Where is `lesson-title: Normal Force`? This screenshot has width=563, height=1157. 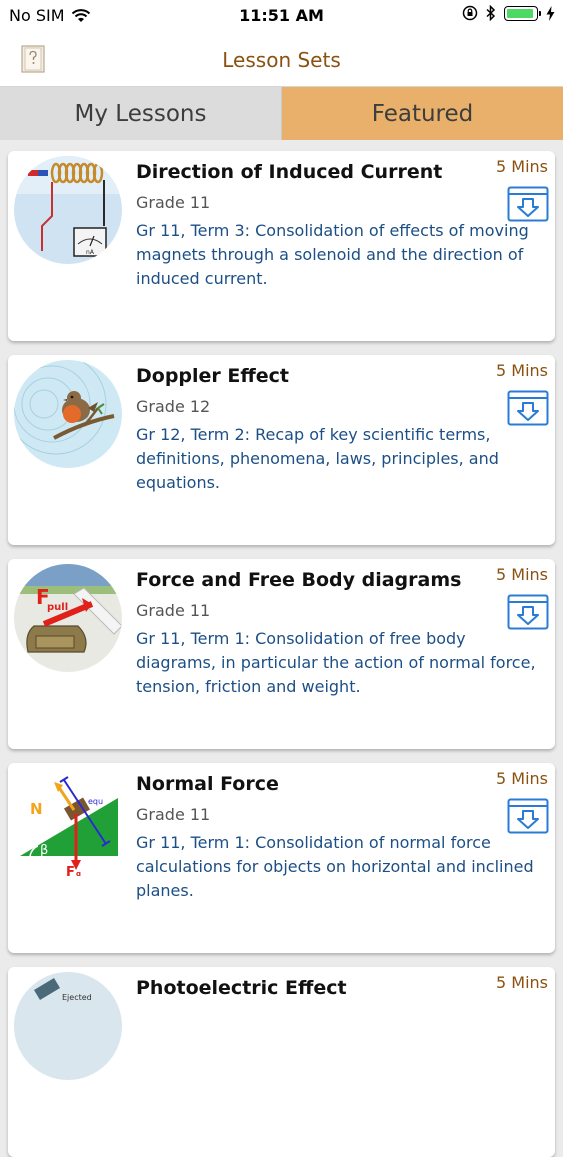
lesson-title: Normal Force is located at coordinates (207, 784).